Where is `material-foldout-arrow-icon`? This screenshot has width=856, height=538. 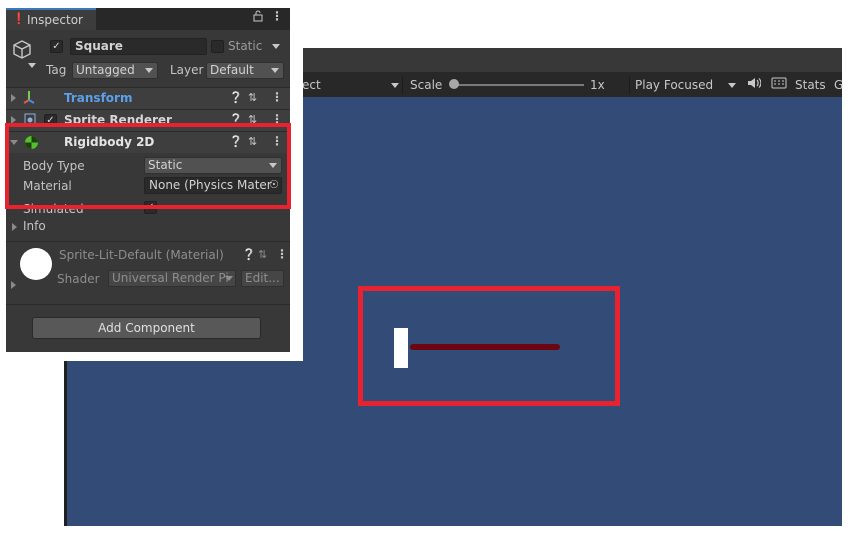
material-foldout-arrow-icon is located at coordinates (13, 285).